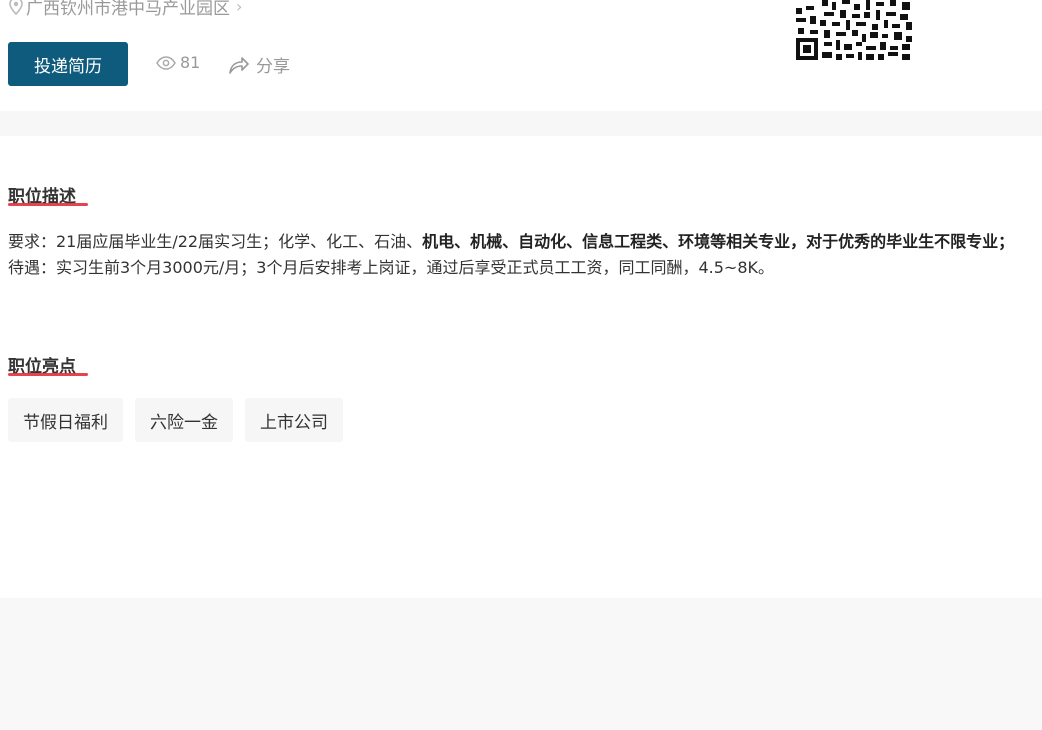 This screenshot has width=1042, height=730. Describe the element at coordinates (239, 8) in the screenshot. I see `chevron-right-icon: ›` at that location.